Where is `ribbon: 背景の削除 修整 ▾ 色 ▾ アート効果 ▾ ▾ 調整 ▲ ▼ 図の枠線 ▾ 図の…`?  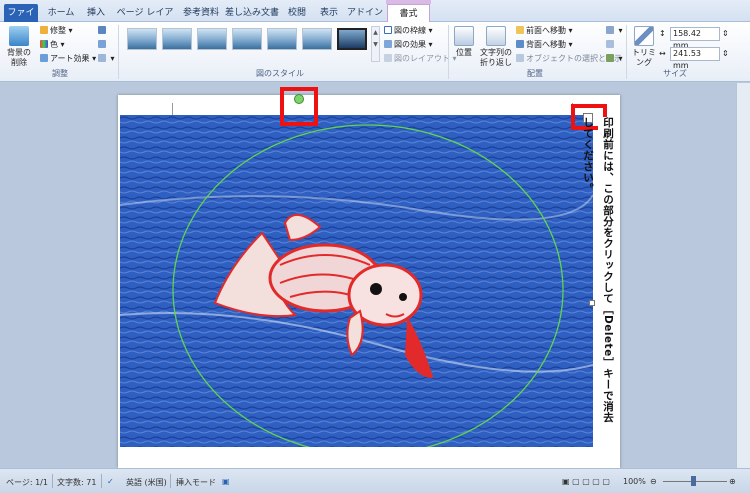
ribbon: 背景の削除 修整 ▾ 色 ▾ アート効果 ▾ ▾ 調整 ▲ ▼ 図の枠線 ▾ 図の… is located at coordinates (375, 52).